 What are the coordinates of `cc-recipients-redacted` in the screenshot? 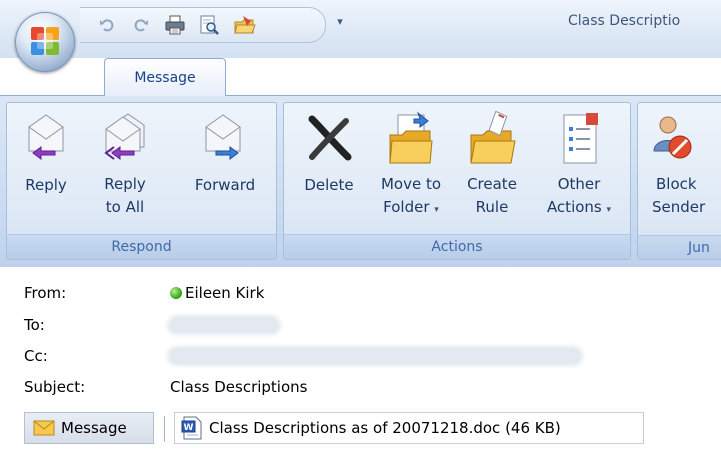 It's located at (375, 356).